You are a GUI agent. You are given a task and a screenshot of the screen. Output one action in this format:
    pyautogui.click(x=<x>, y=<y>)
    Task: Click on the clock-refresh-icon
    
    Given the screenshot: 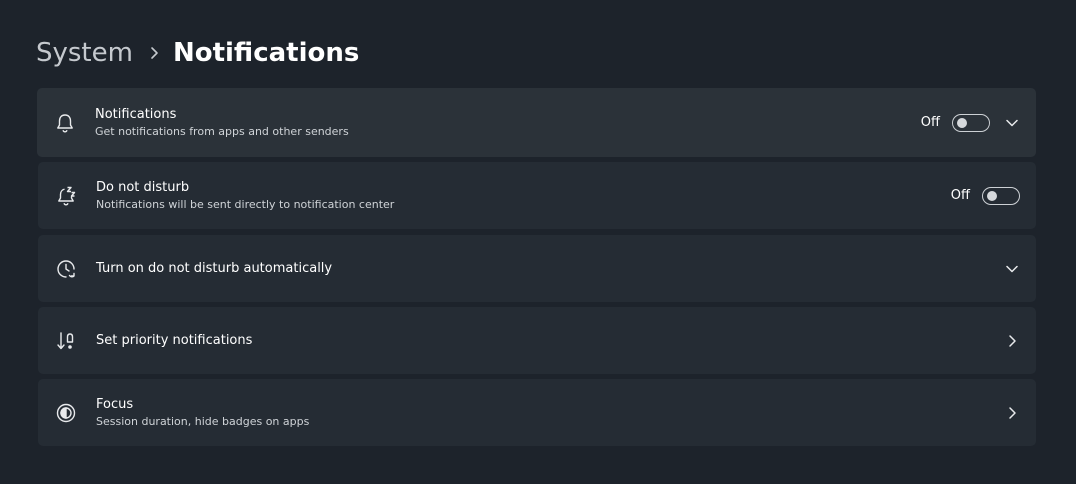 What is the action you would take?
    pyautogui.click(x=66, y=269)
    